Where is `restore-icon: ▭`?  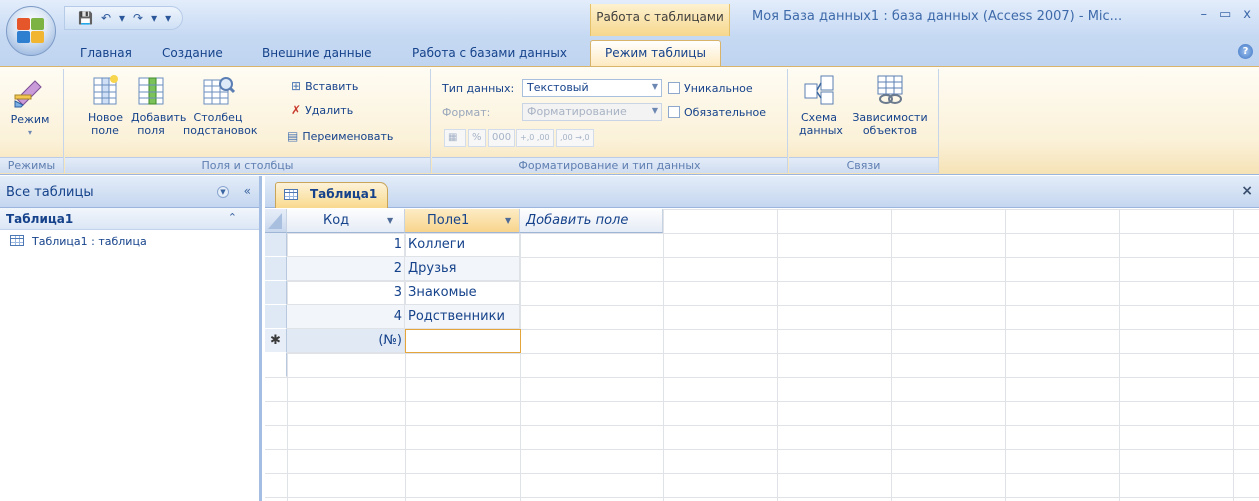 restore-icon: ▭ is located at coordinates (1225, 14).